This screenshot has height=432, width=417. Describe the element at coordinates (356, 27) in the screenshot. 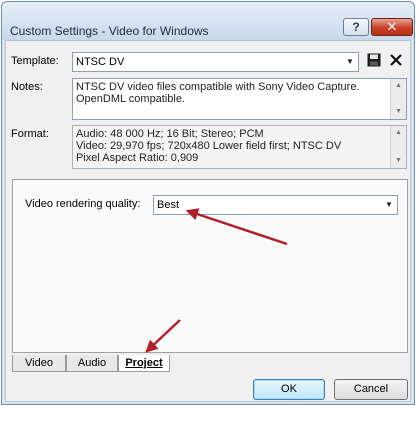

I see `help-button: ?` at that location.